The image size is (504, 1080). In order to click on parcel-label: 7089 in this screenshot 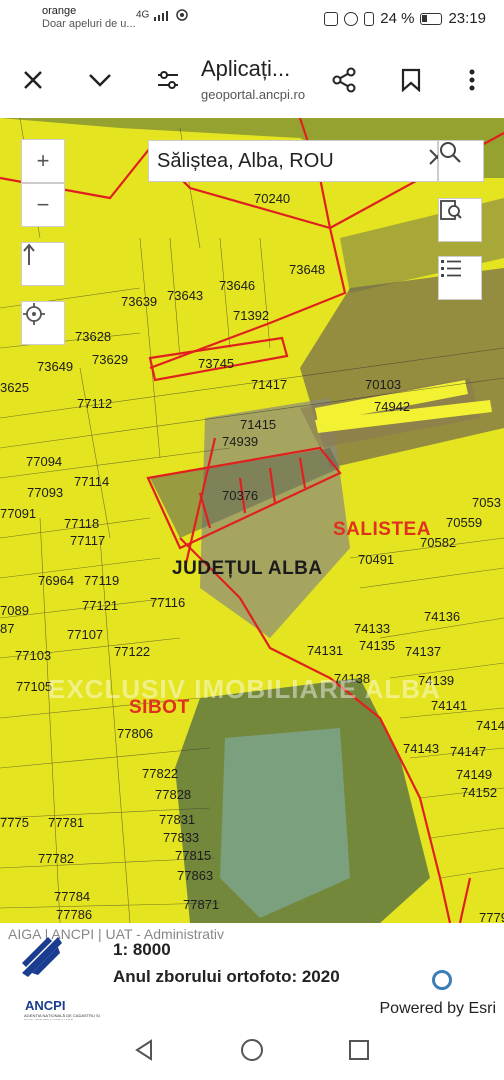, I will do `click(14, 610)`.